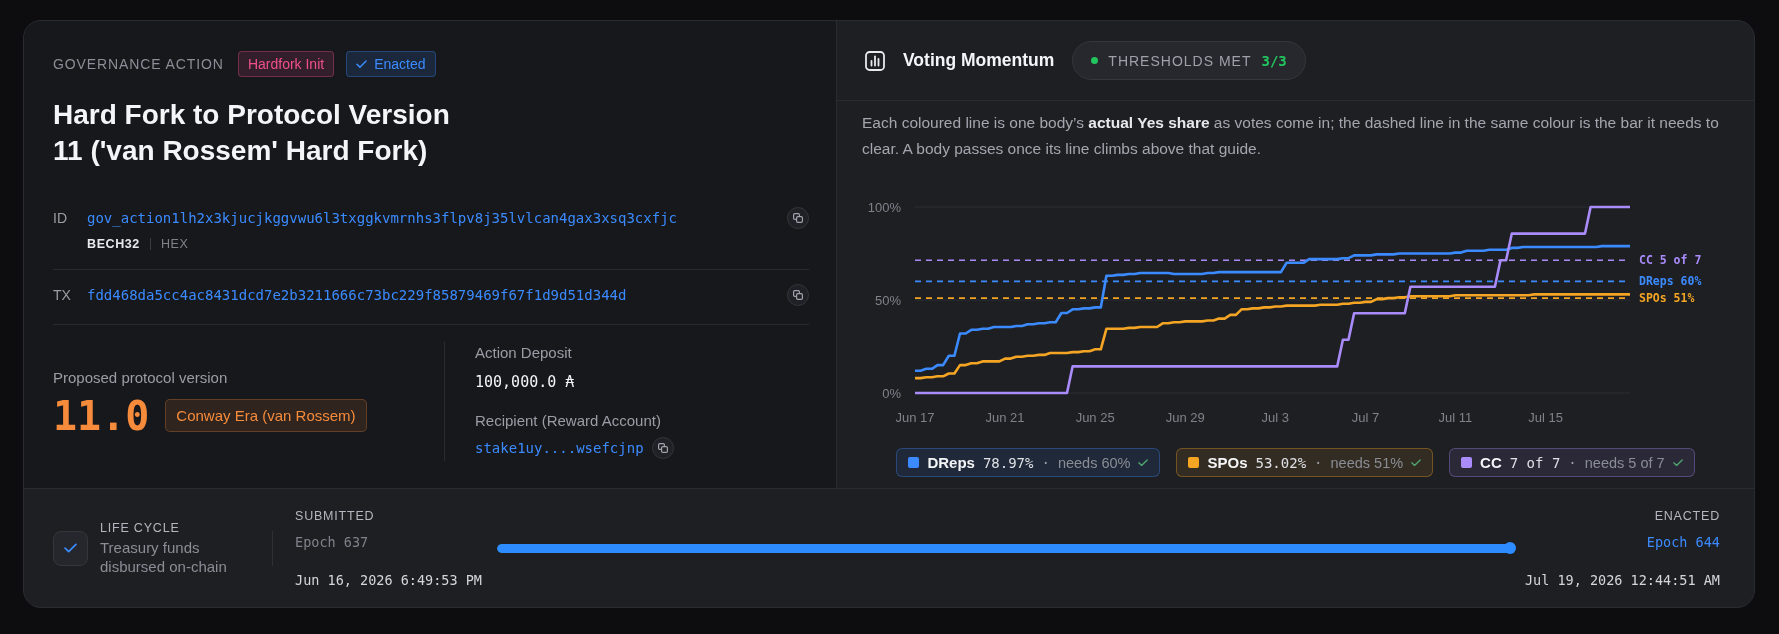 Image resolution: width=1779 pixels, height=634 pixels. Describe the element at coordinates (1185, 417) in the screenshot. I see `axis-label: Jun 29` at that location.